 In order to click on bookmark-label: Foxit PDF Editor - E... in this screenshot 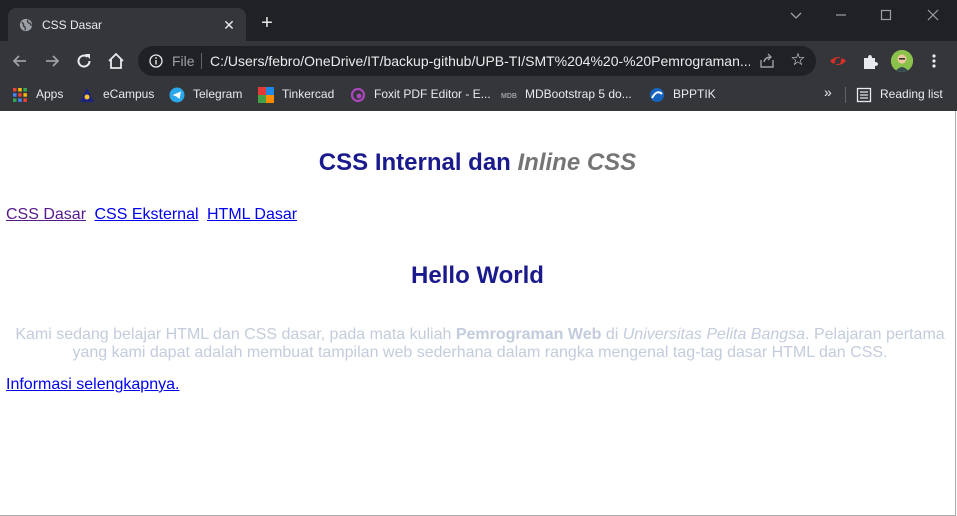, I will do `click(432, 94)`.